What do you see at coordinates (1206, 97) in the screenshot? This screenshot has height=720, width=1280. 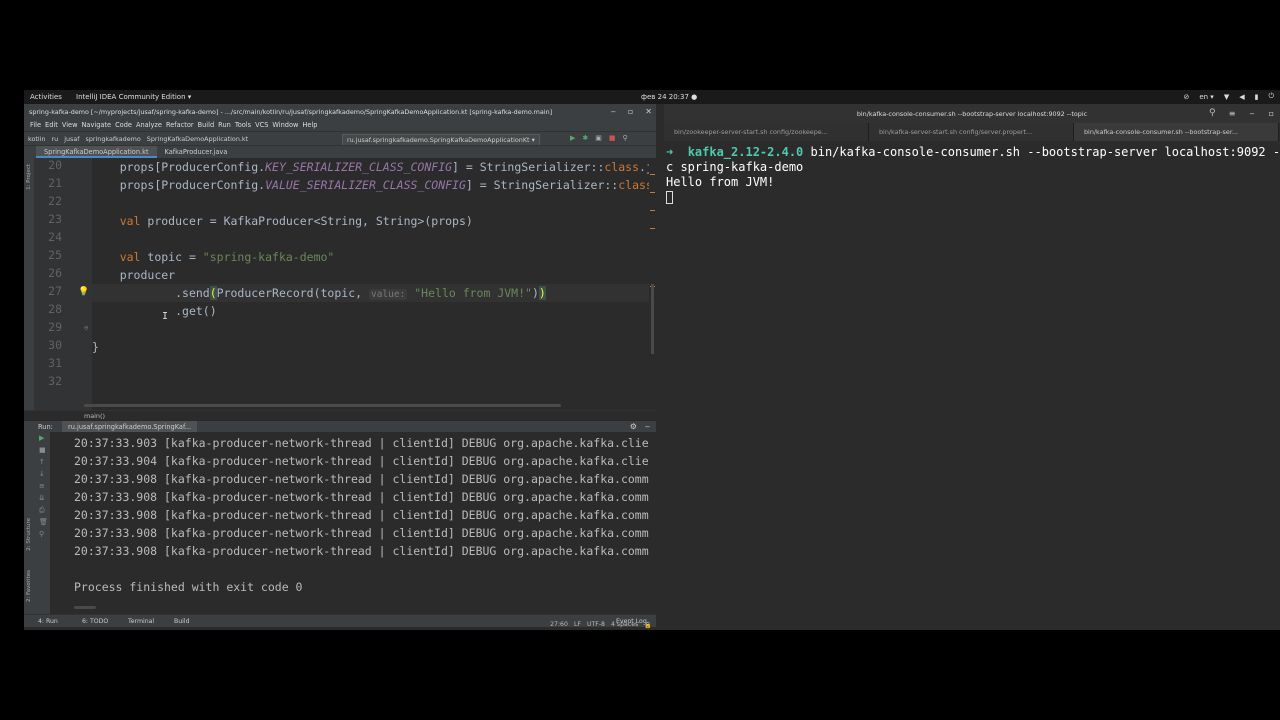 I see `language-selector: en ▾` at bounding box center [1206, 97].